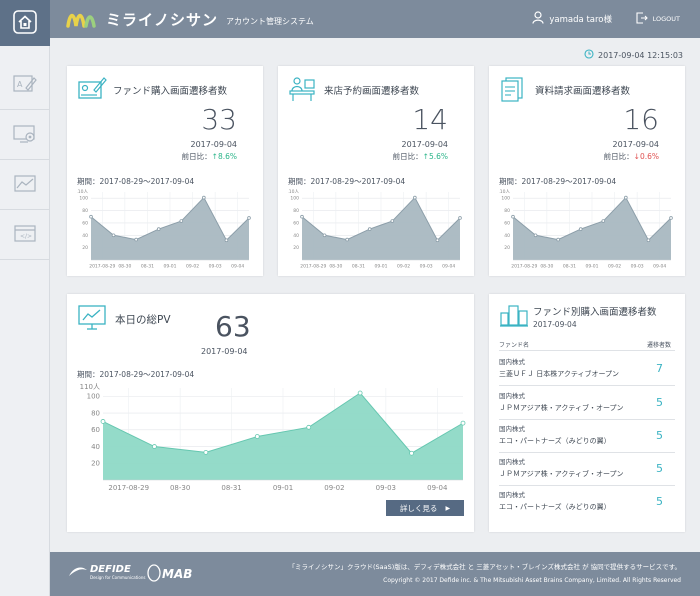  I want to click on logout-label: LOGOUT, so click(666, 19).